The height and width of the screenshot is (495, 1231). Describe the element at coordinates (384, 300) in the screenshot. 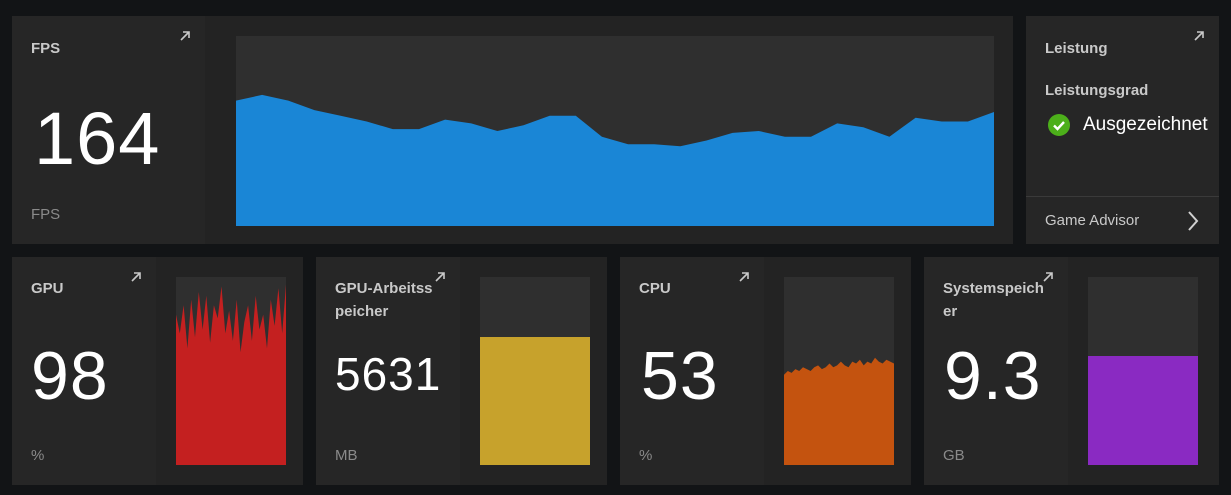

I see `gpu-memory-title: GPU-Arbeitsspeicher` at that location.